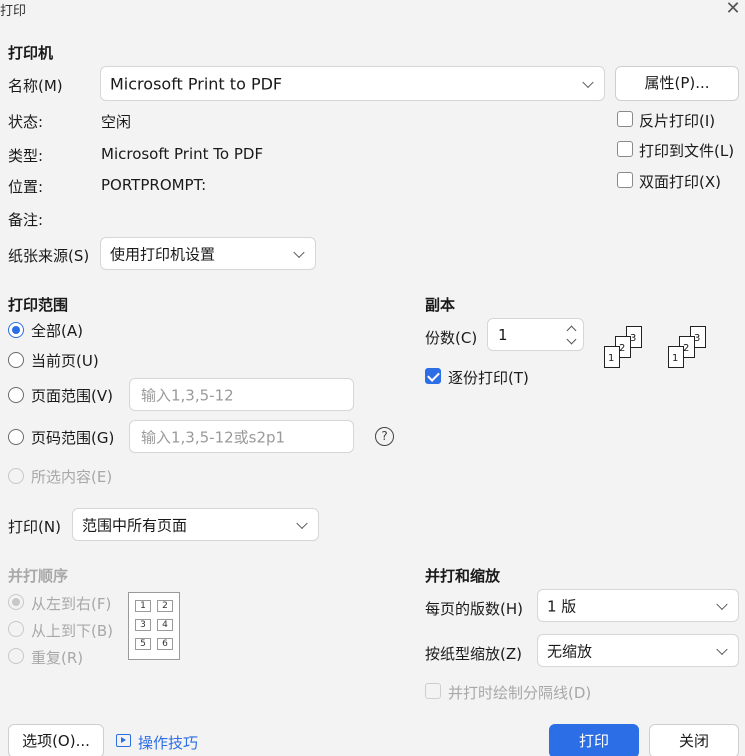  What do you see at coordinates (168, 742) in the screenshot?
I see `tips-link: 操作技巧` at bounding box center [168, 742].